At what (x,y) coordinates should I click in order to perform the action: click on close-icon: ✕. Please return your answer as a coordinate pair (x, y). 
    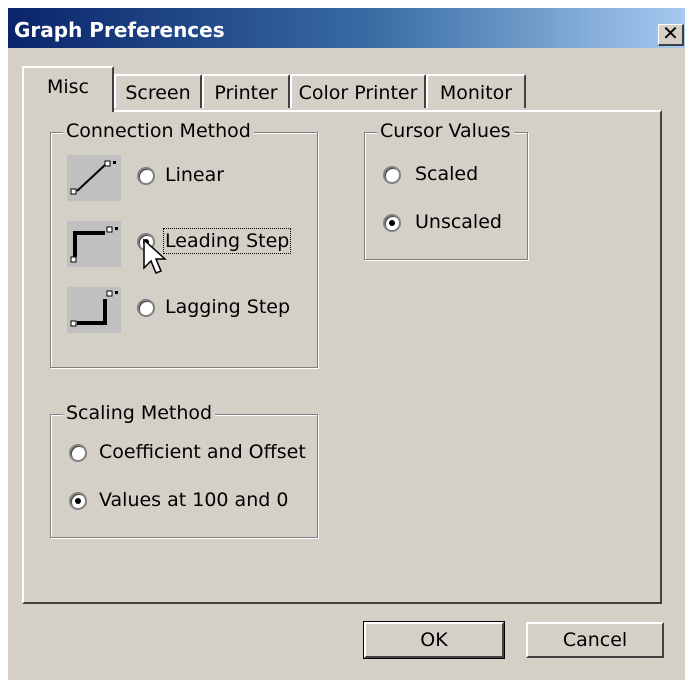
    Looking at the image, I should click on (670, 33).